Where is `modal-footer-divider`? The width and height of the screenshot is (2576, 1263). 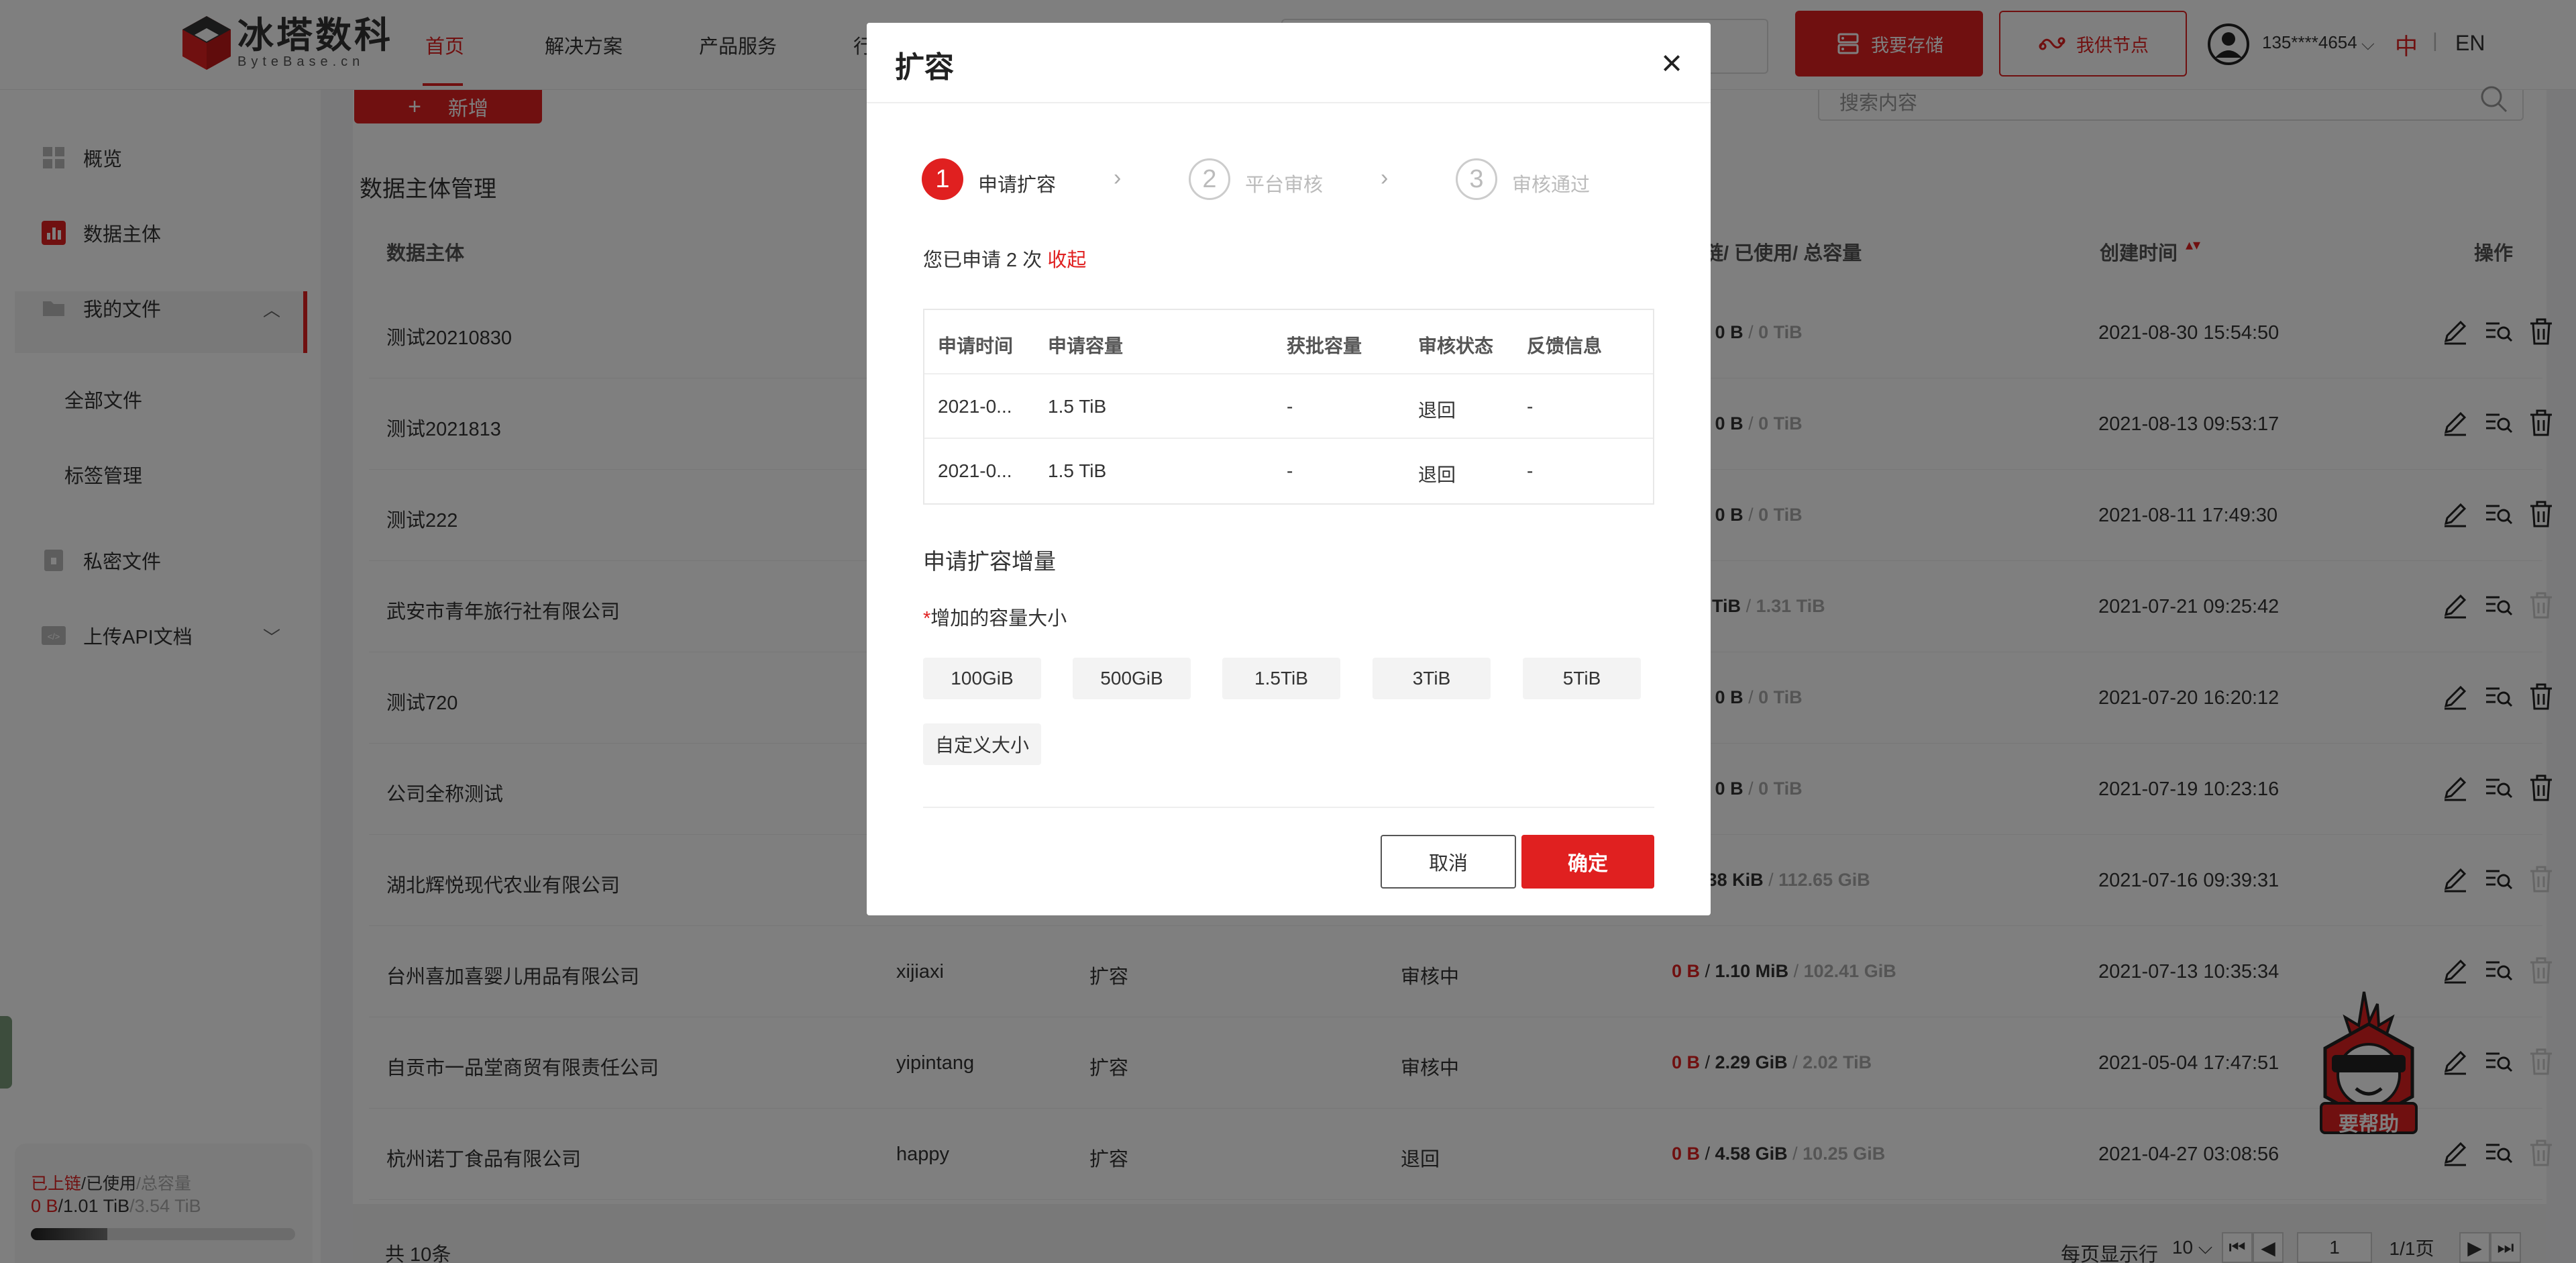 modal-footer-divider is located at coordinates (1288, 807).